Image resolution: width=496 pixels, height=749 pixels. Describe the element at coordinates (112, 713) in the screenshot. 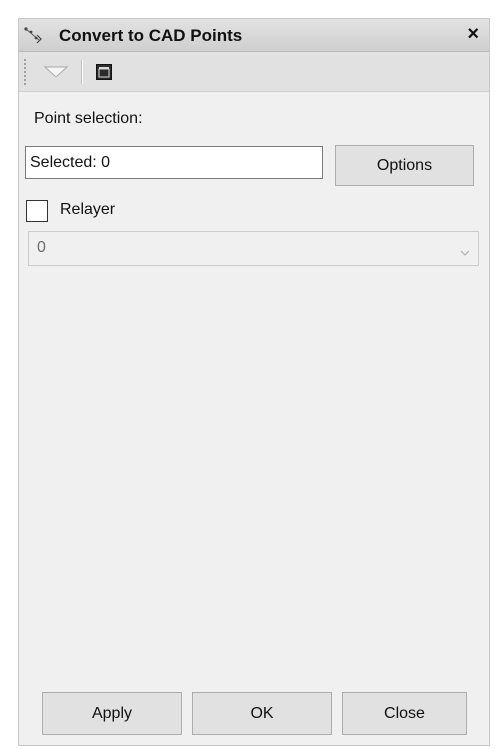

I see `apply-button: Apply` at that location.